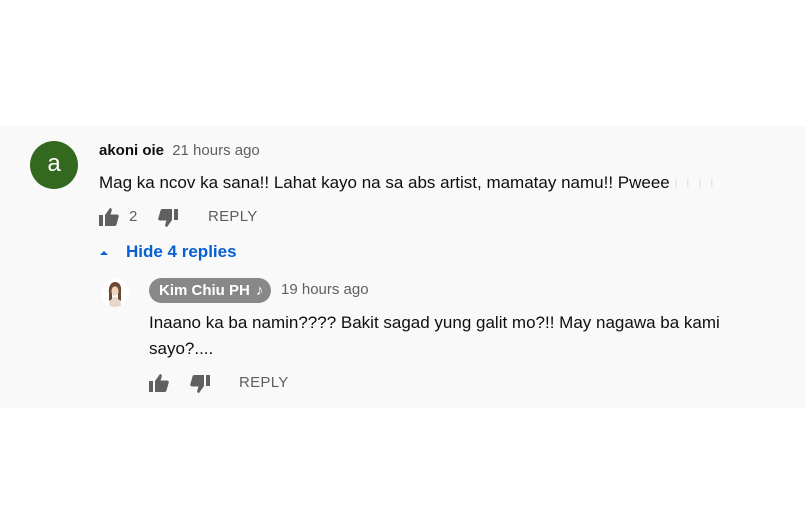  I want to click on hide-replies-label: Hide 4 replies, so click(181, 251).